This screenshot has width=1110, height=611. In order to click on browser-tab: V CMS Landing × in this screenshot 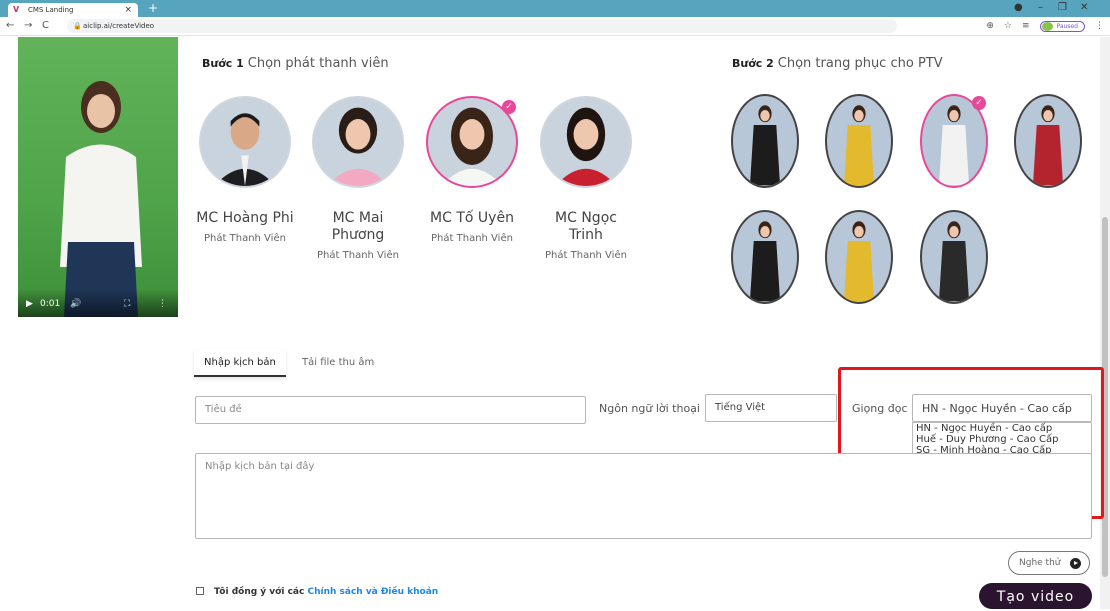, I will do `click(73, 10)`.